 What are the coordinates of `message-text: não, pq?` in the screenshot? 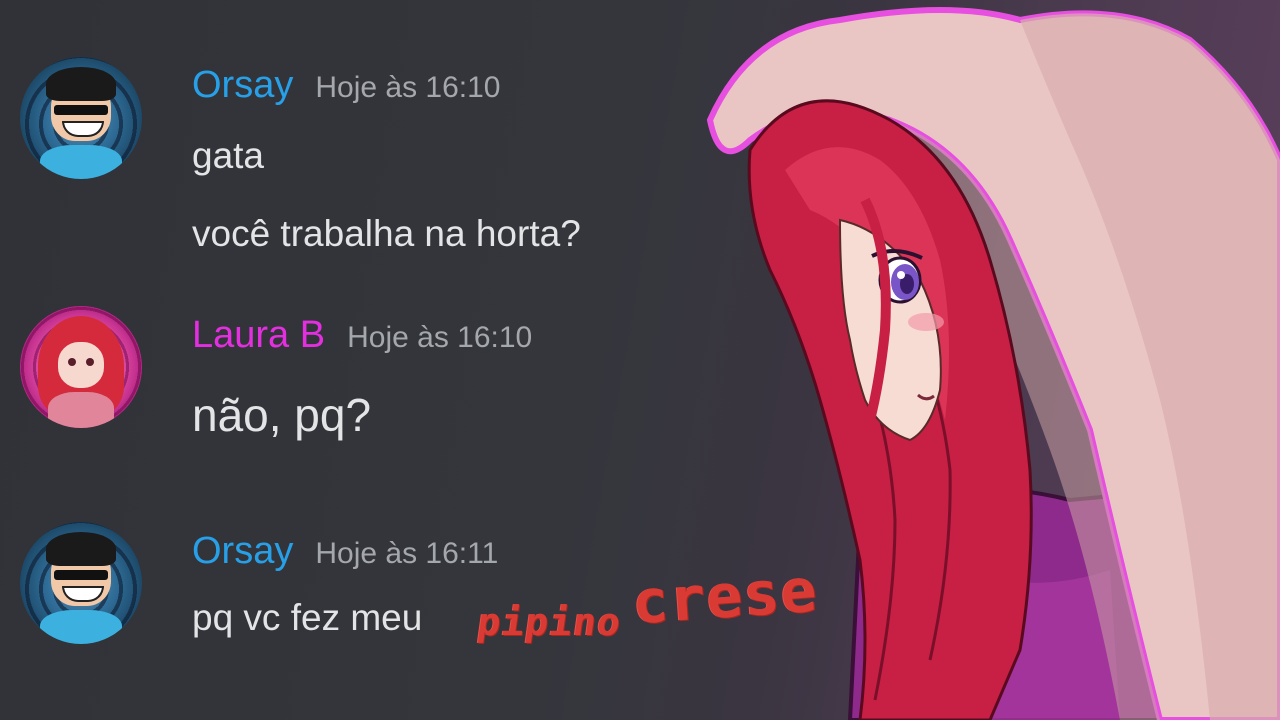 It's located at (282, 415).